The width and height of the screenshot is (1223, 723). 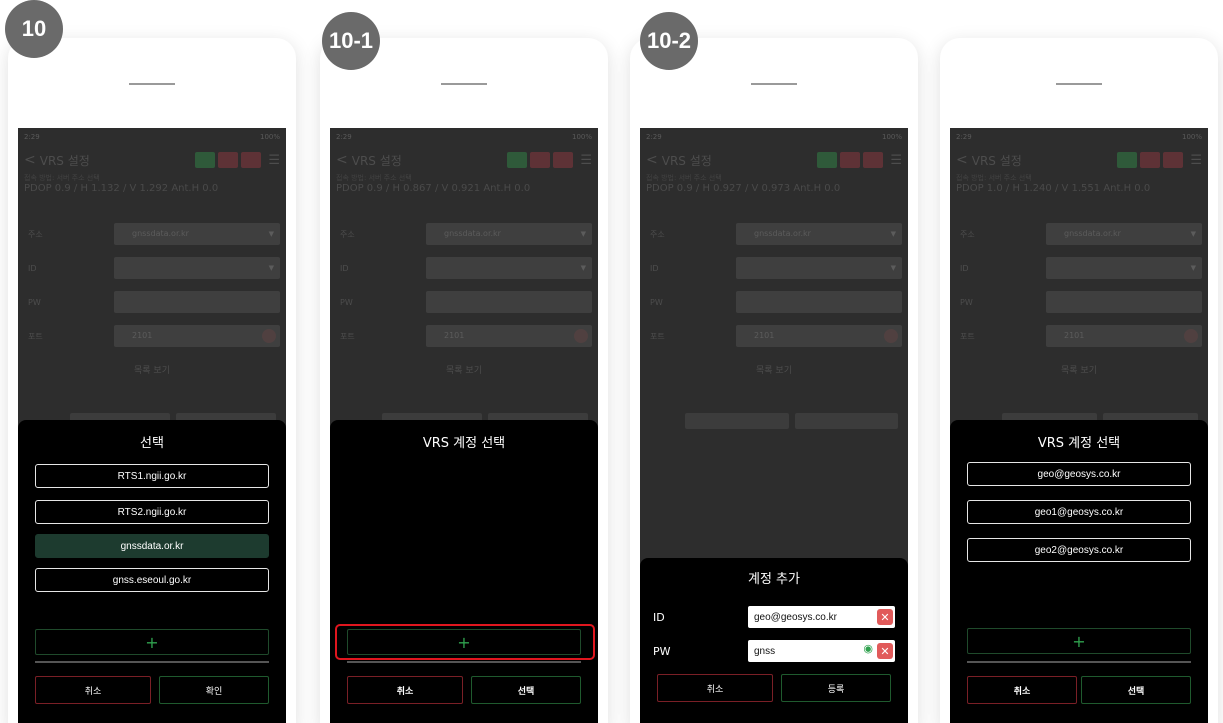 What do you see at coordinates (152, 642) in the screenshot?
I see `add-button: +` at bounding box center [152, 642].